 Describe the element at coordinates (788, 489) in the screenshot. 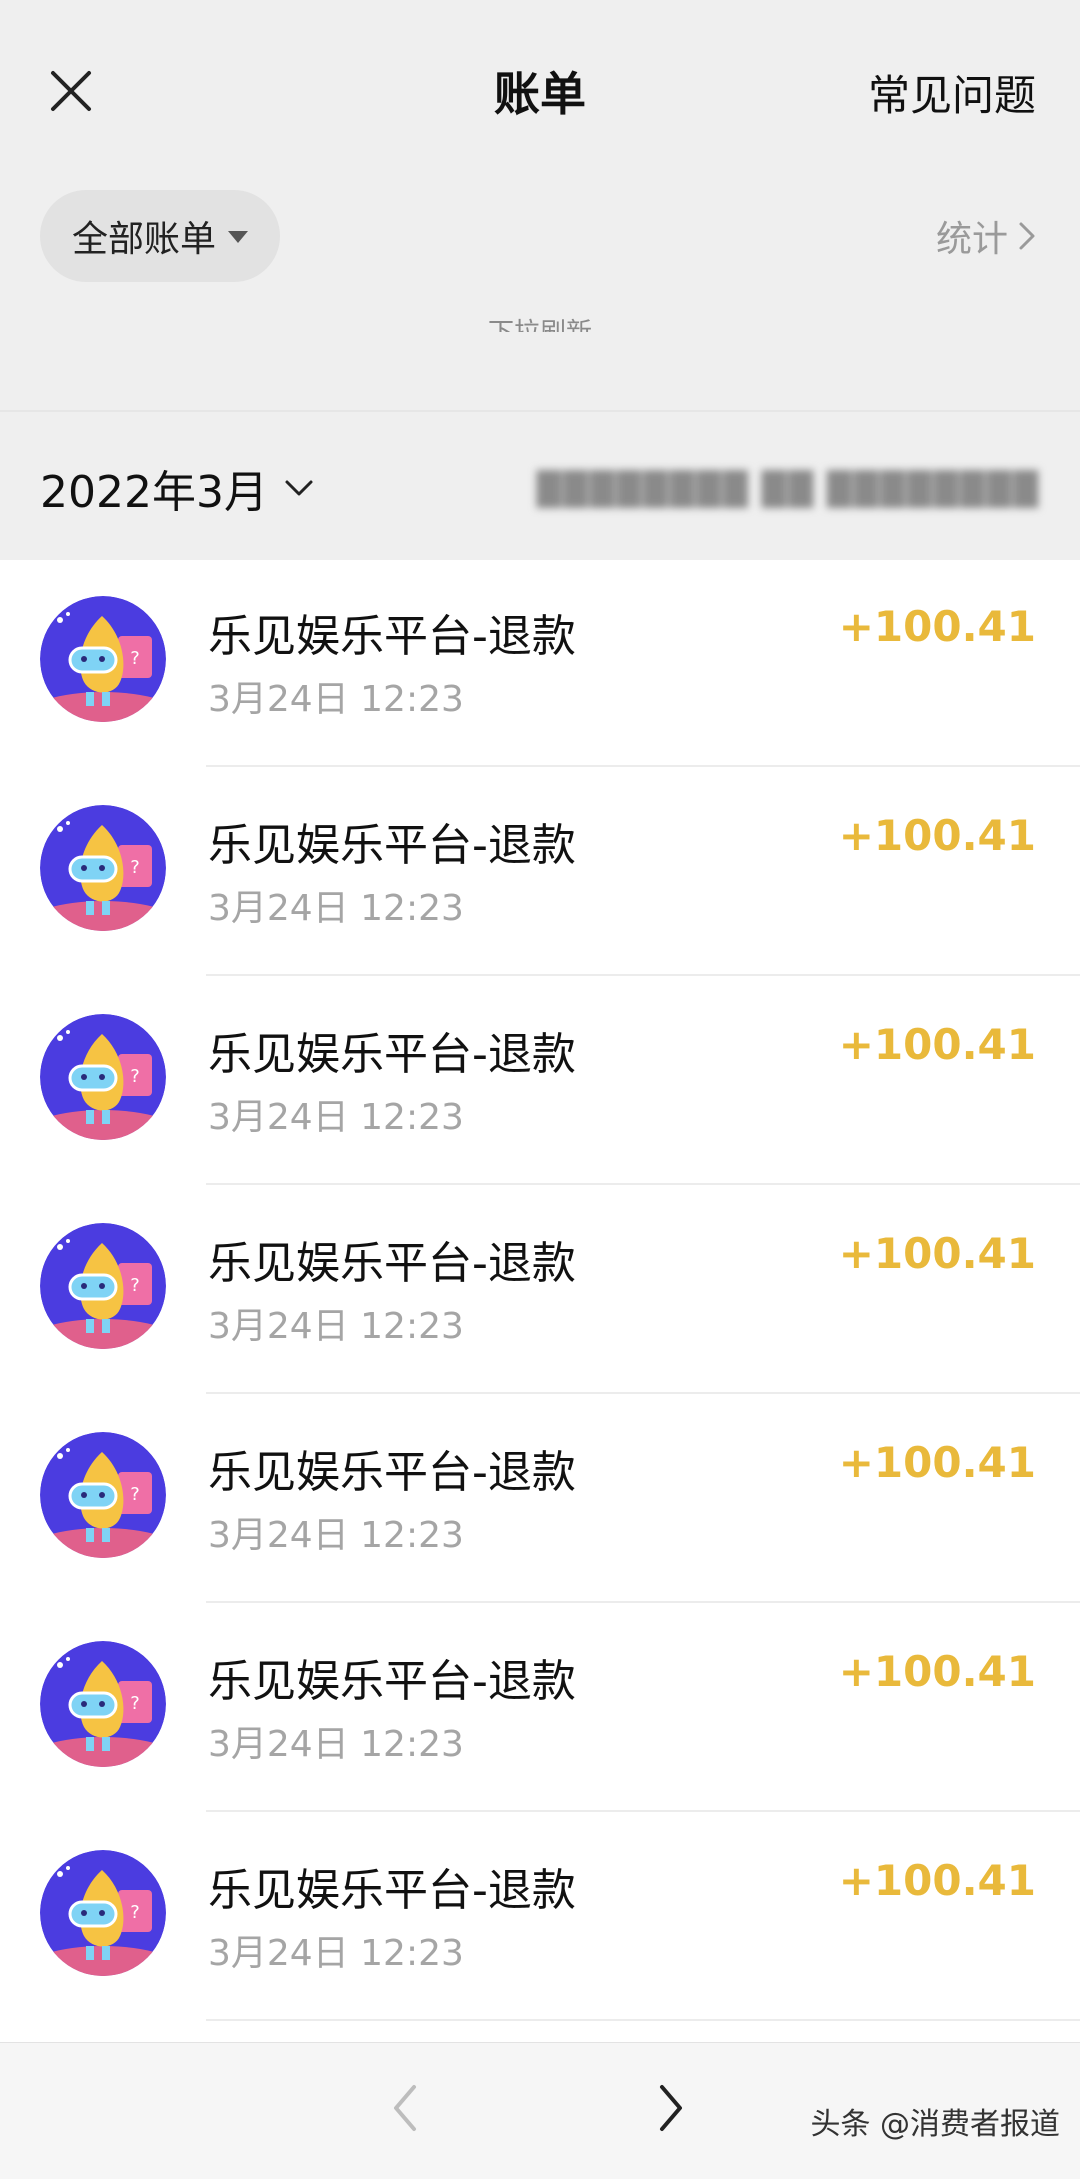

I see `month-summary-blurred: ████████ ██ ████████` at that location.